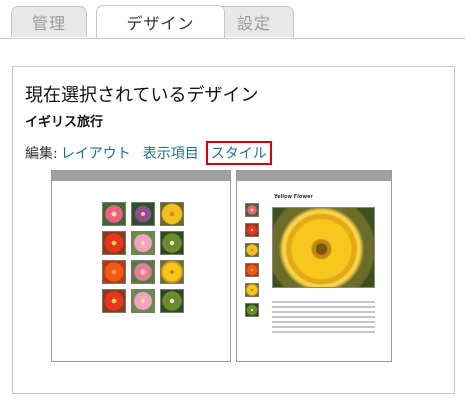  I want to click on side-thumbnail-strip, so click(252, 263).